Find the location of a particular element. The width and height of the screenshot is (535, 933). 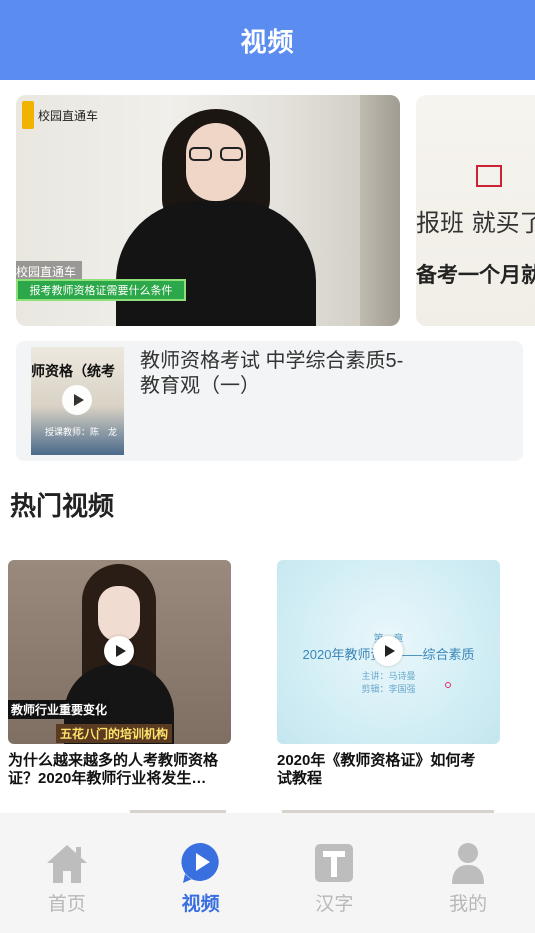

video-thumbnail: 第一章 2020年教师资格——综合素质 主讲：马诗曼 剪辑：李国强 is located at coordinates (388, 652).